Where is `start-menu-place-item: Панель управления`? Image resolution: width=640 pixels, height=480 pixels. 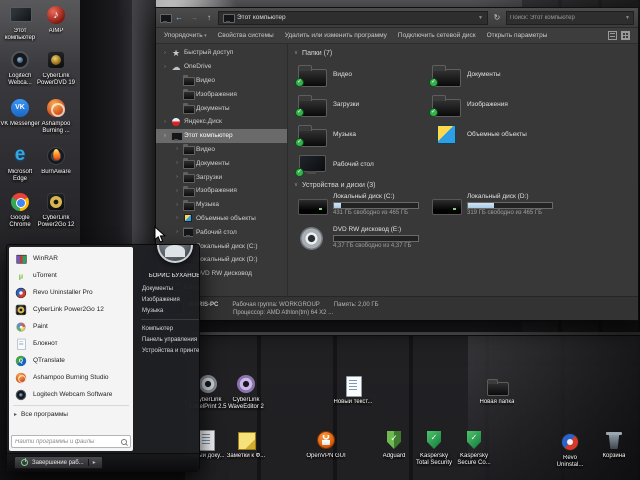
start-menu-place-item: Панель управления is located at coordinates (168, 339).